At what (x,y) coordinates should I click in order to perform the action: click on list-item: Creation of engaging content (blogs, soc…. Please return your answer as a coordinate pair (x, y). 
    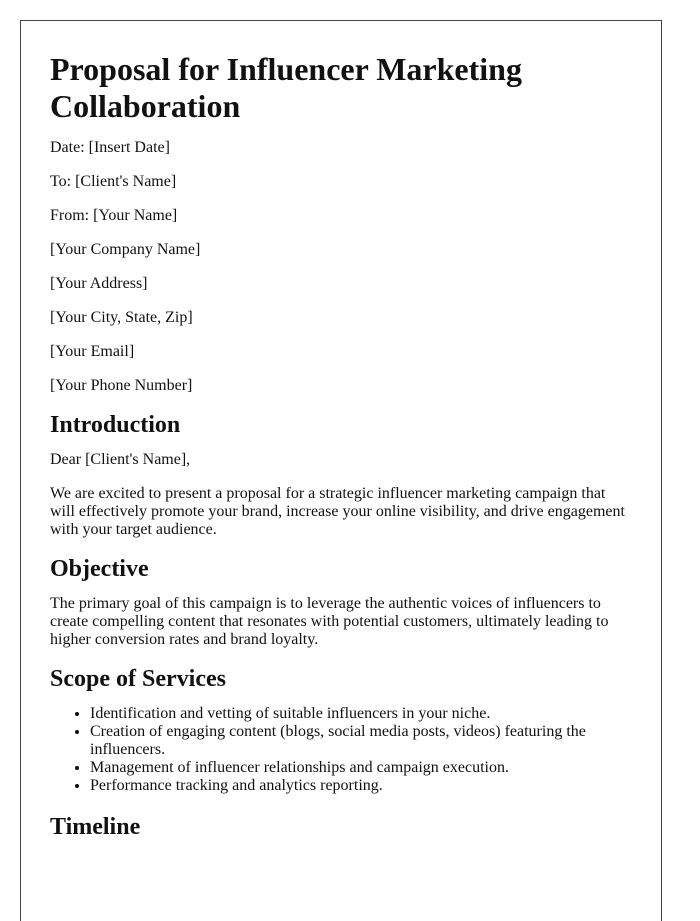
    Looking at the image, I should click on (361, 741).